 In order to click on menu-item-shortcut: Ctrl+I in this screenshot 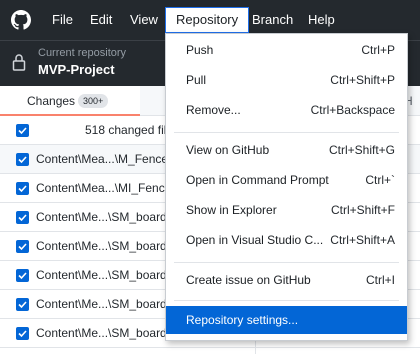, I will do `click(380, 280)`.